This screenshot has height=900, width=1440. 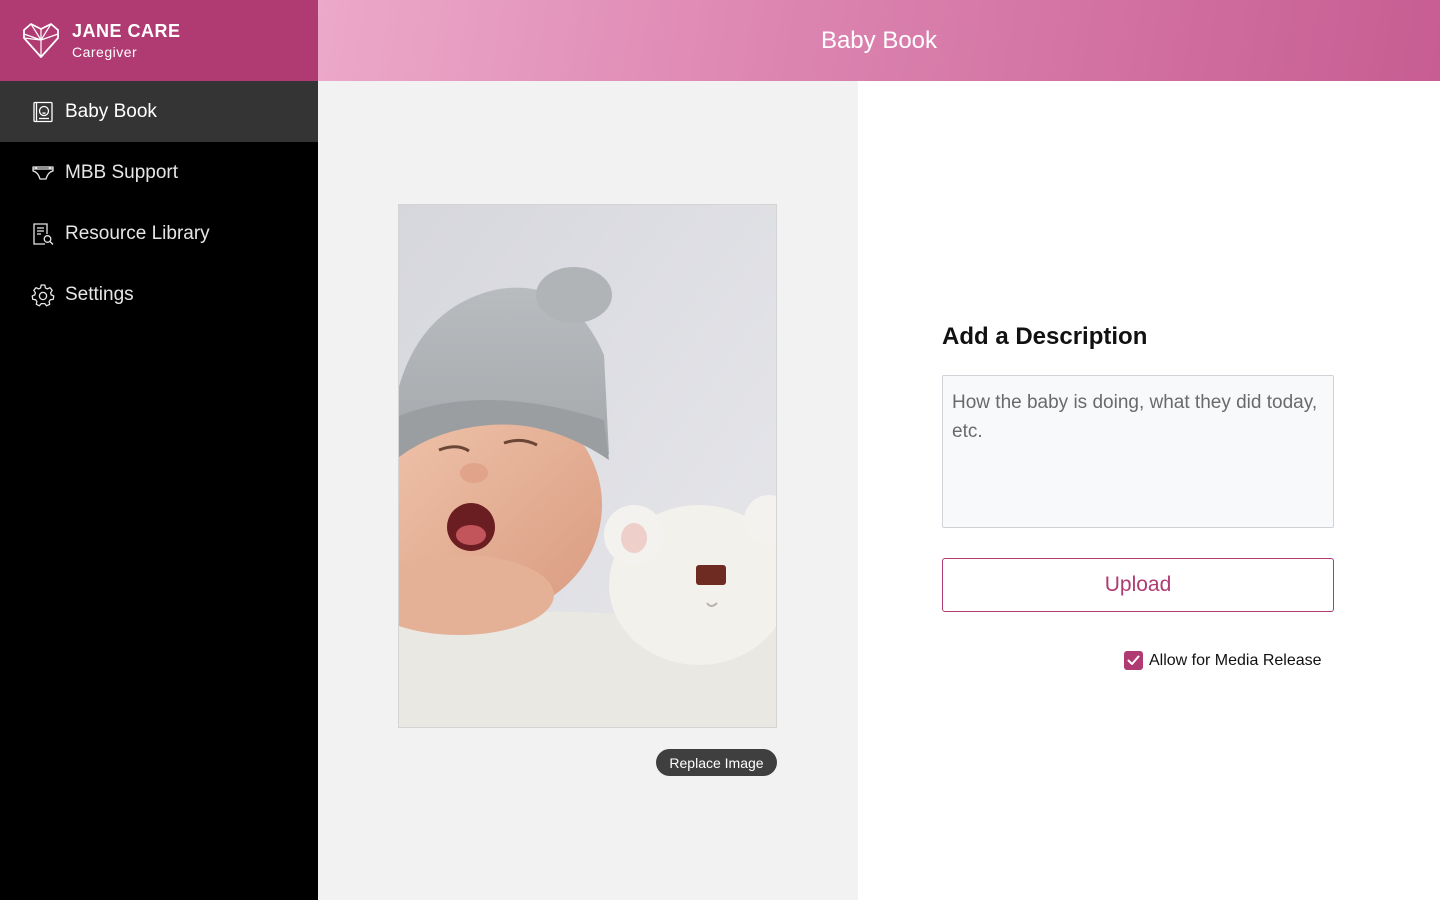 I want to click on document-search-icon, so click(x=43, y=234).